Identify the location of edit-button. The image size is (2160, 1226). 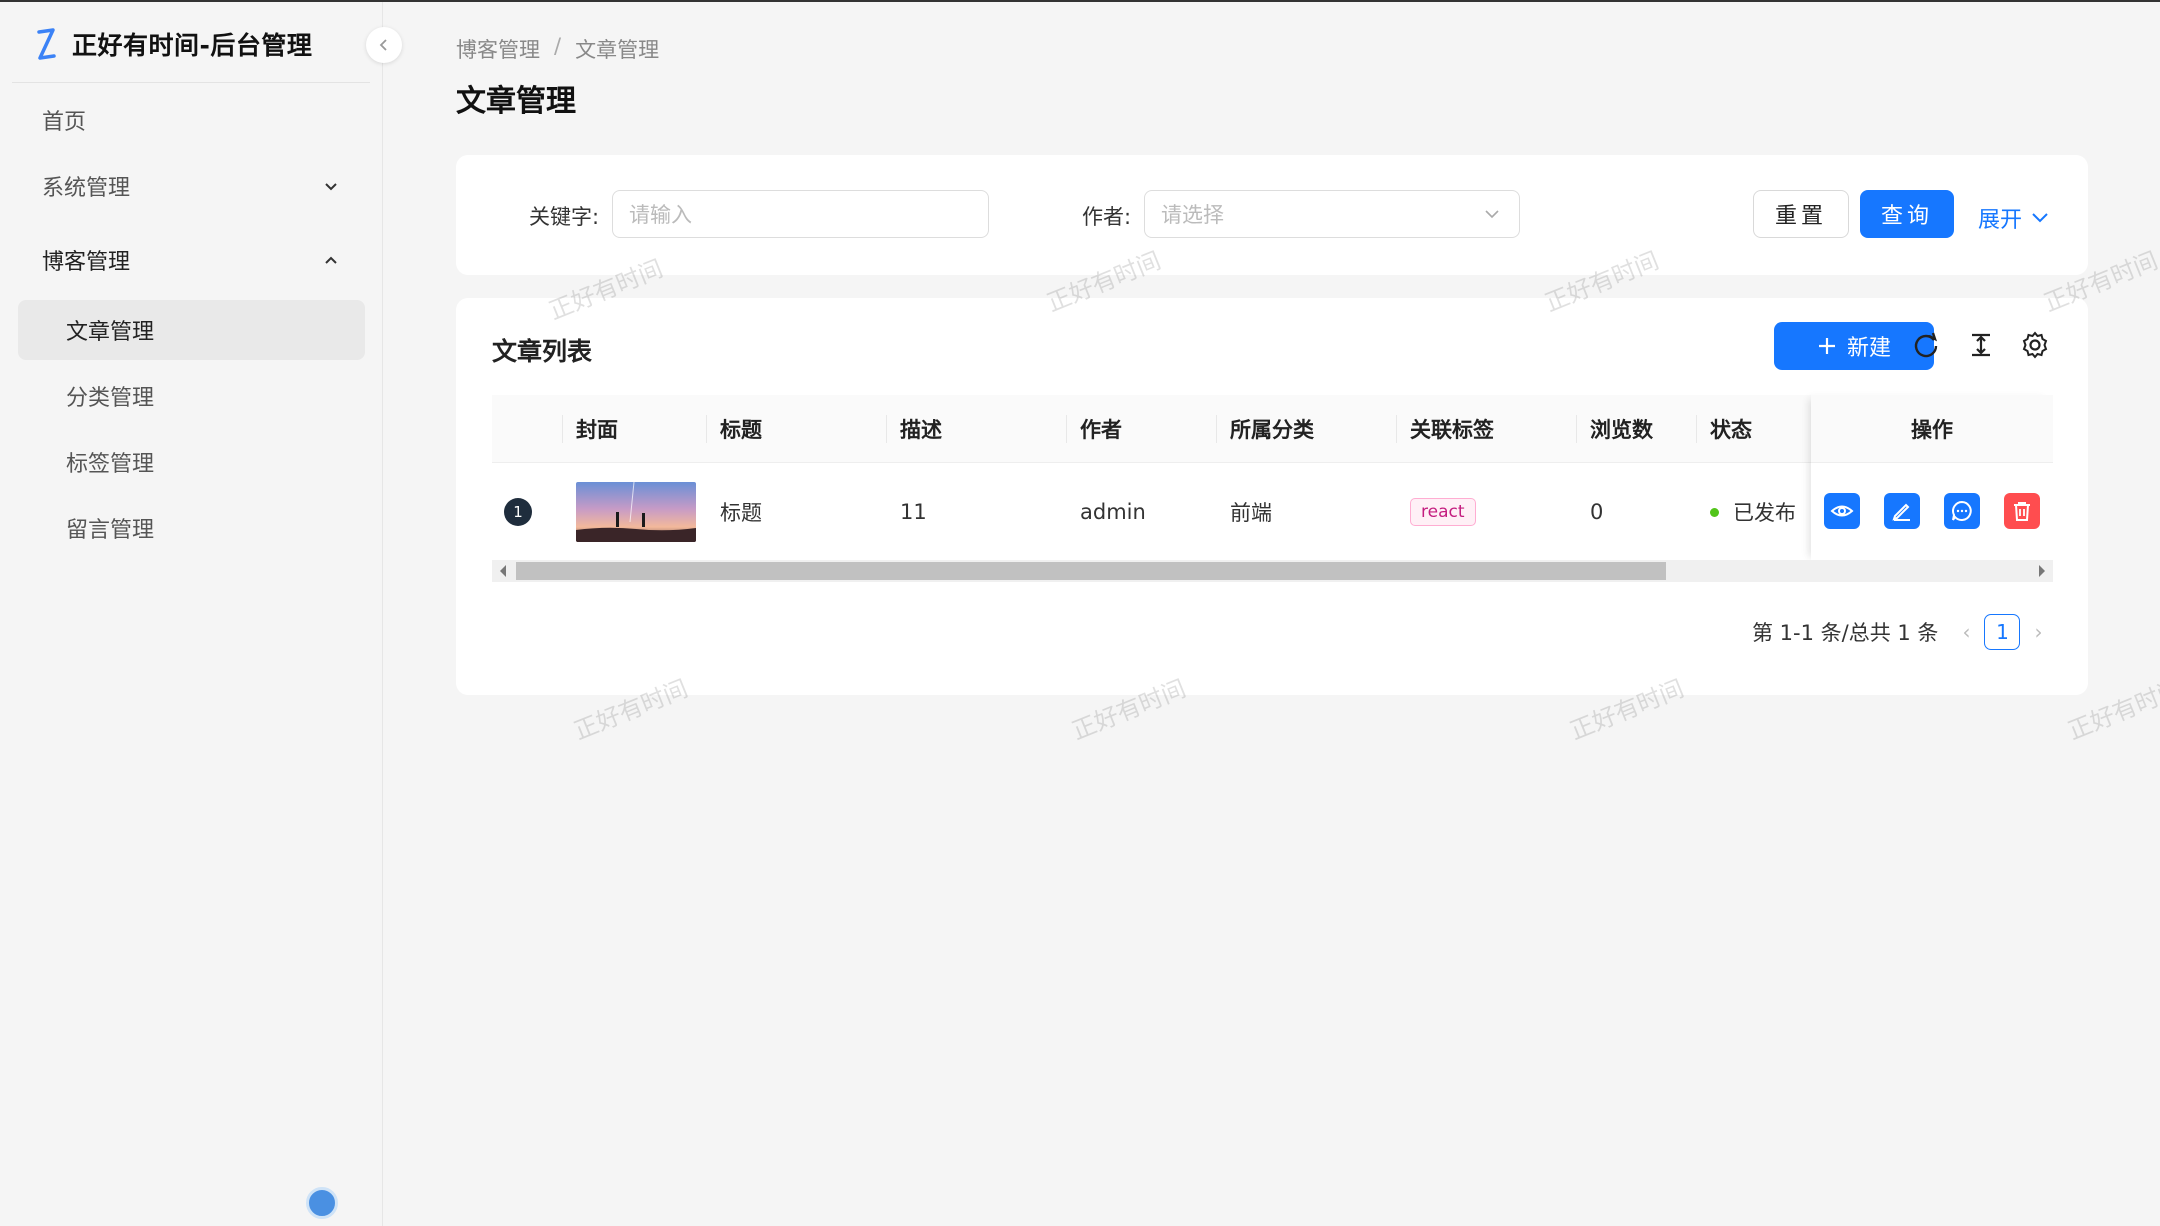
(1902, 511).